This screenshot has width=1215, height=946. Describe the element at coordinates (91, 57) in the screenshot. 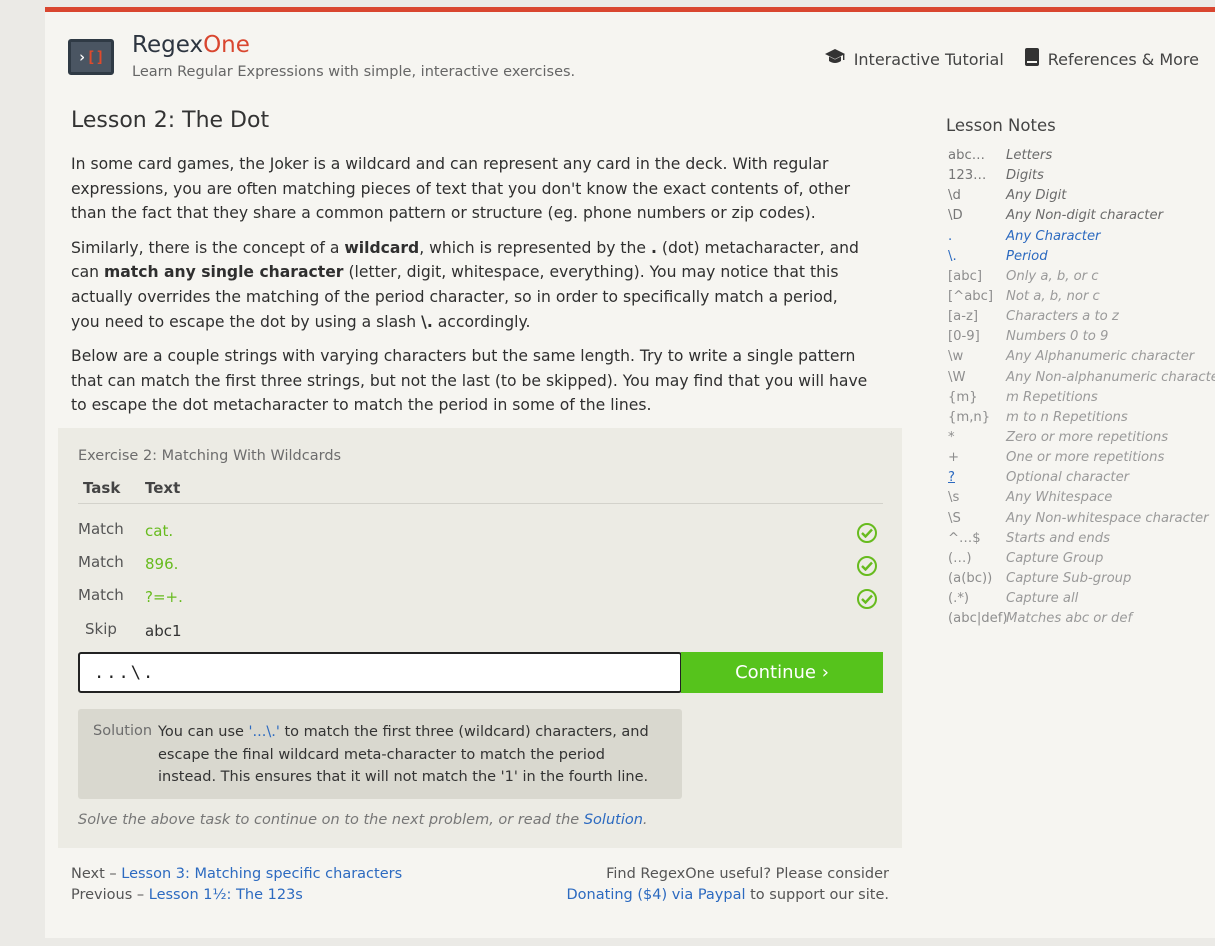

I see `logo: ›[]` at that location.